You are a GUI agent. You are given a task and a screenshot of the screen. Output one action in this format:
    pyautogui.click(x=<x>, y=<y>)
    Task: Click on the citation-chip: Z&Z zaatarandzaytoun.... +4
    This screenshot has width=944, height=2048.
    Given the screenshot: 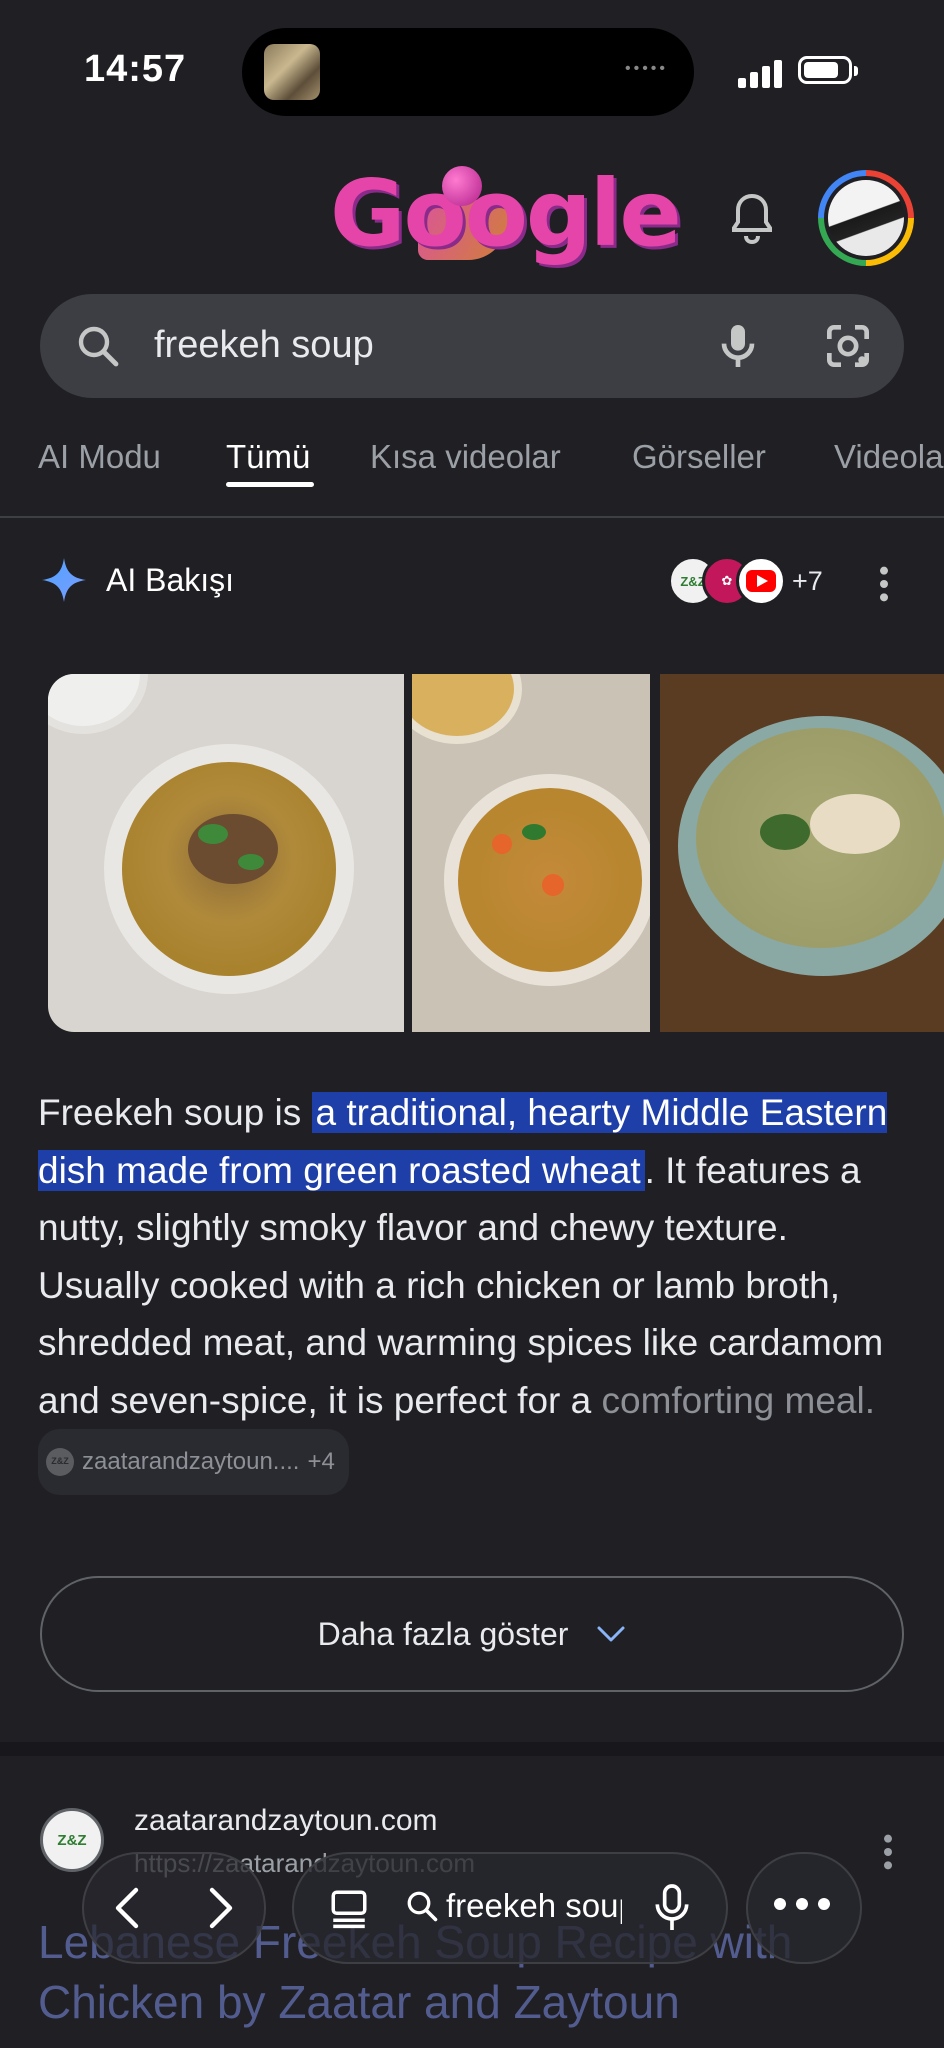 What is the action you would take?
    pyautogui.click(x=193, y=1462)
    